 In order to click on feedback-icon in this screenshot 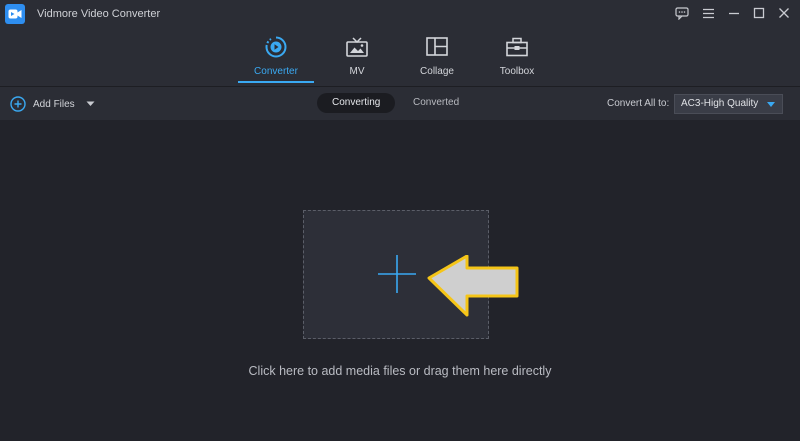, I will do `click(682, 13)`.